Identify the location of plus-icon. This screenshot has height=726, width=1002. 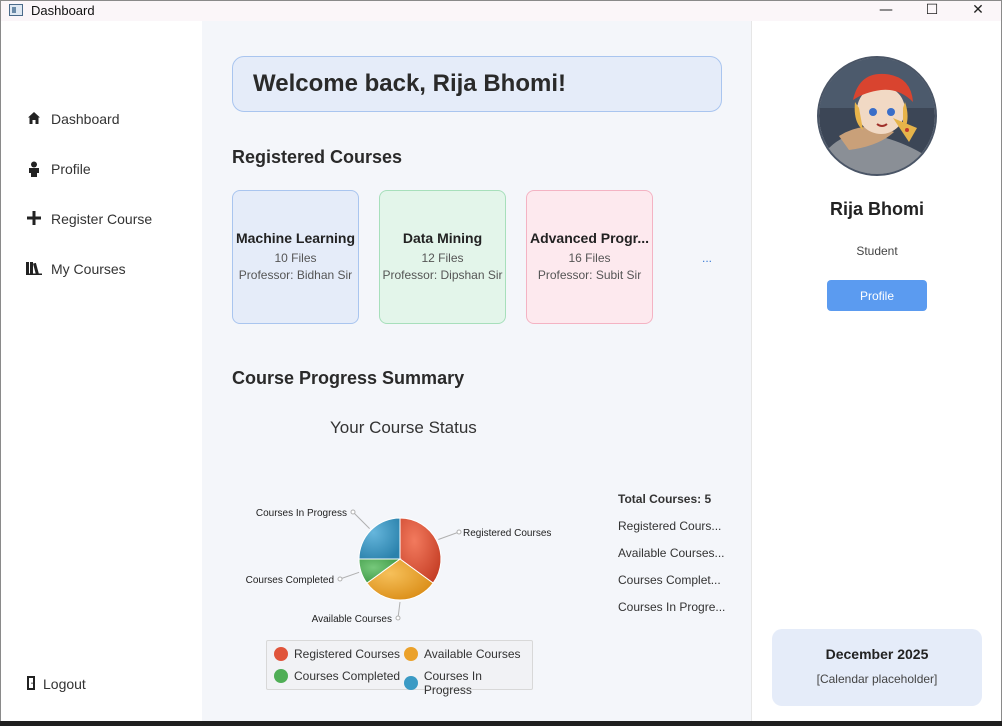
(34, 219).